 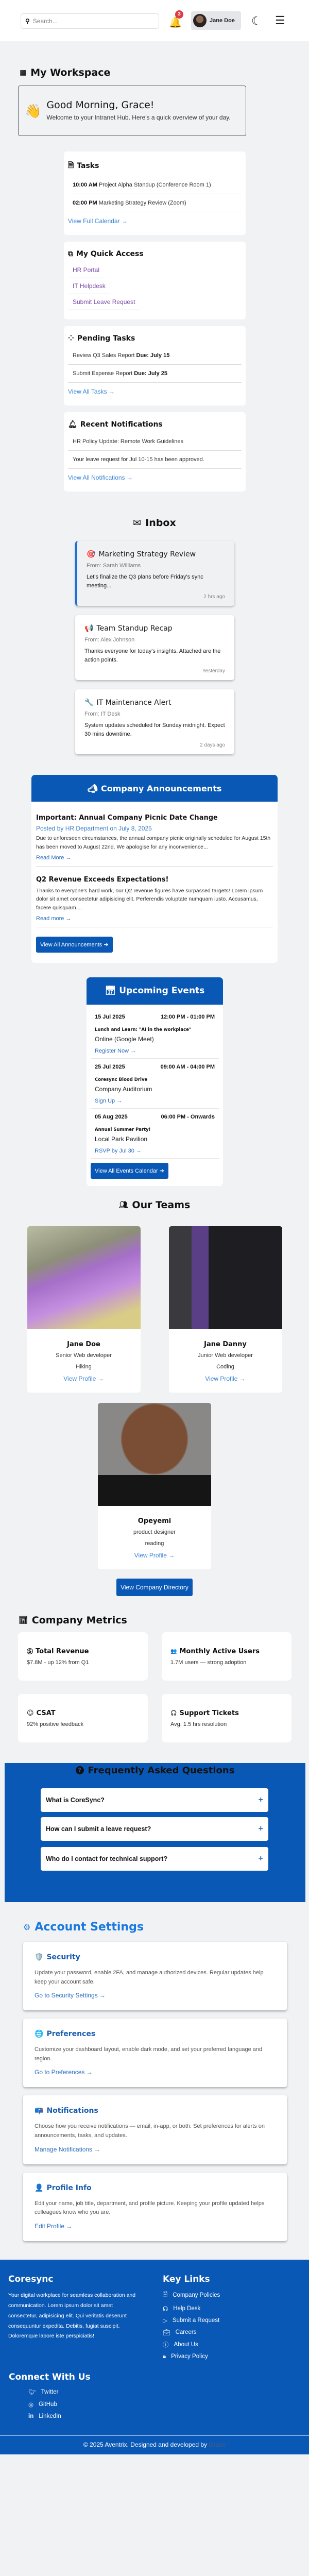 What do you see at coordinates (89, 628) in the screenshot?
I see `megaphone-icon: 📢` at bounding box center [89, 628].